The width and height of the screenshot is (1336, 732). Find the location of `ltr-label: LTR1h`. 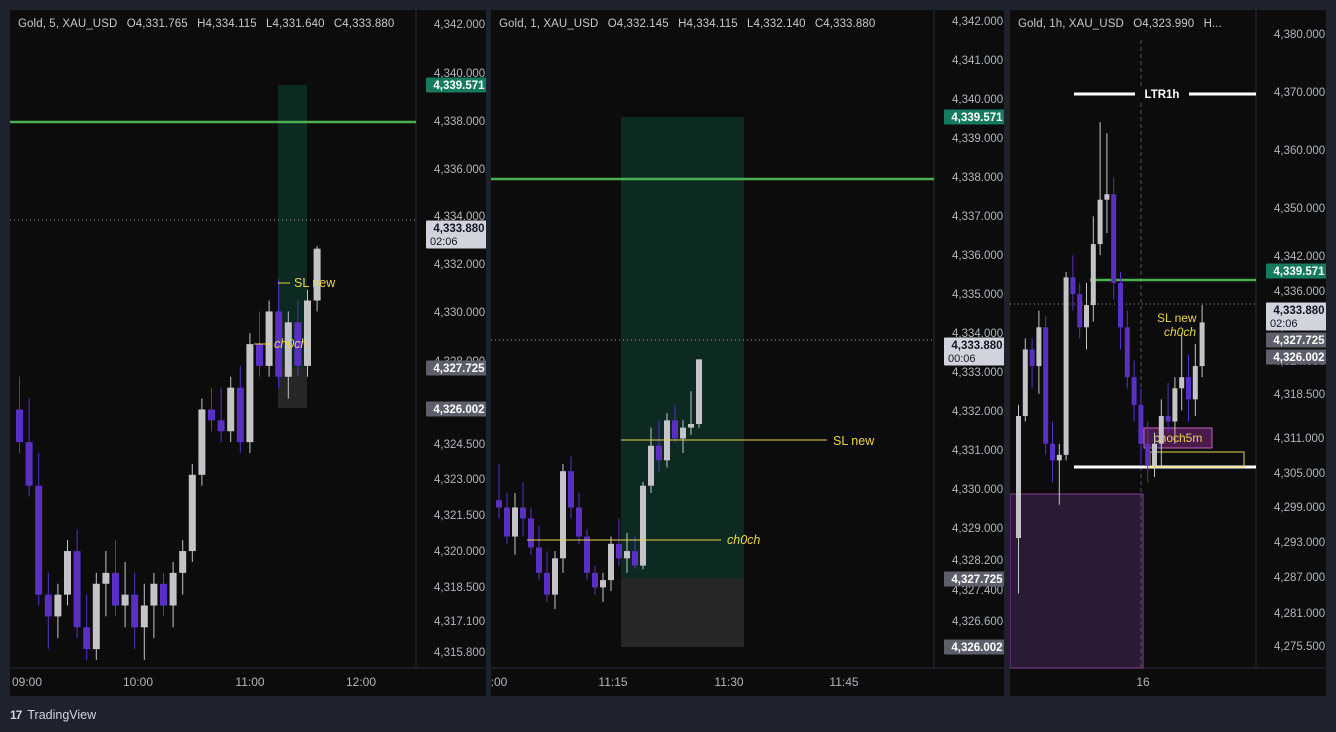

ltr-label: LTR1h is located at coordinates (1162, 95).